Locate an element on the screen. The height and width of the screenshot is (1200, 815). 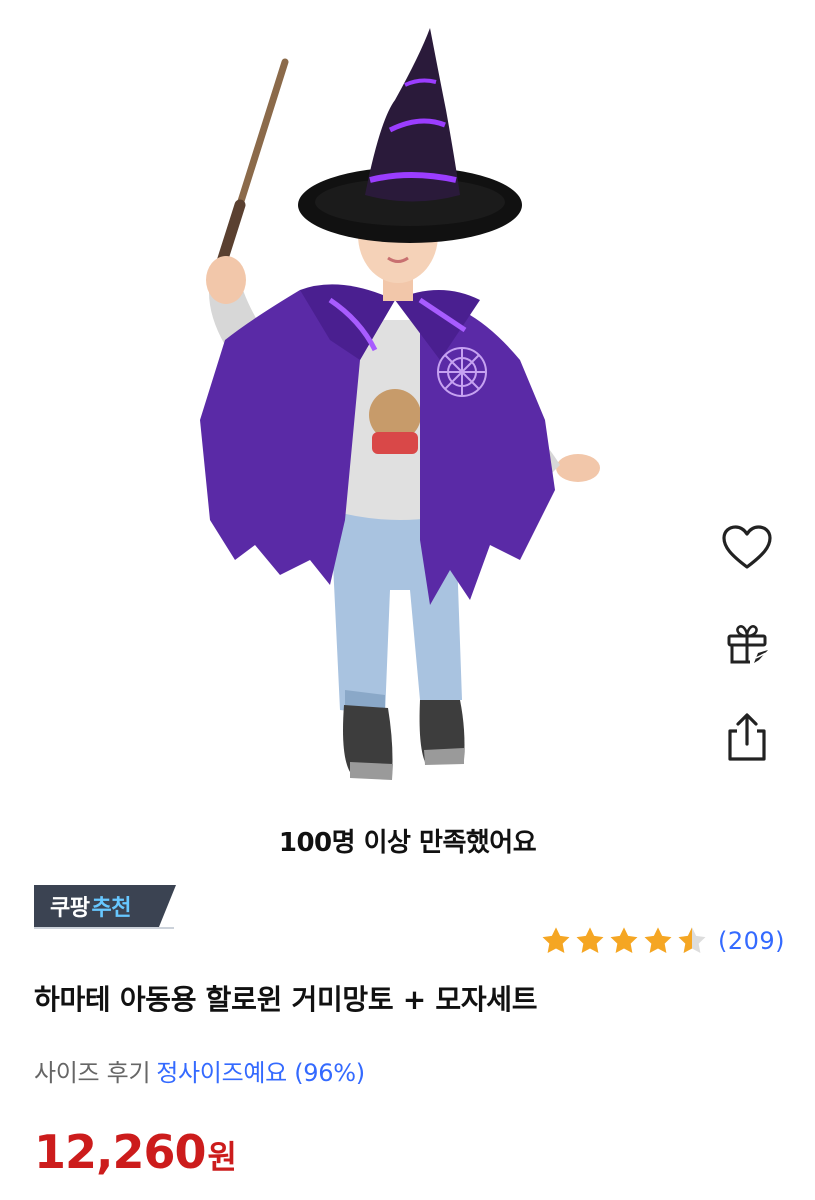
satisfaction-count: 100 is located at coordinates (305, 843).